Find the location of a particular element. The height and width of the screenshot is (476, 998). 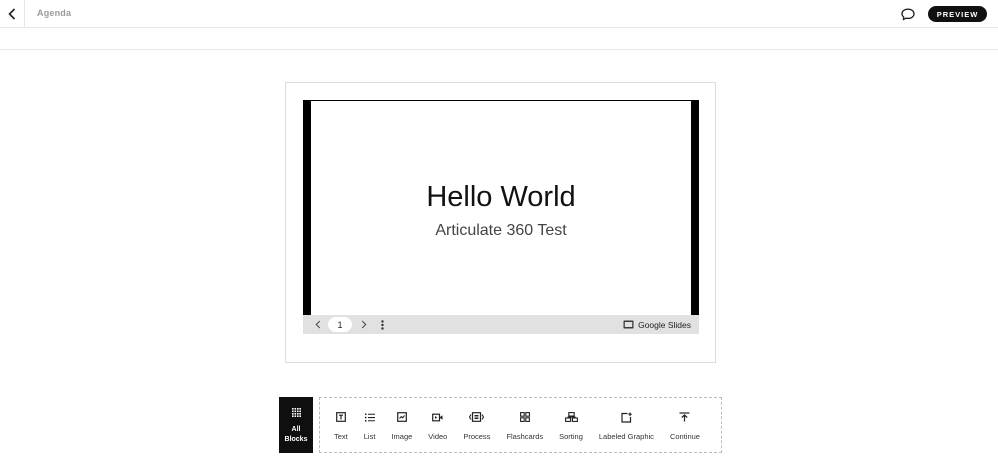

flashcards-icon is located at coordinates (524, 417).